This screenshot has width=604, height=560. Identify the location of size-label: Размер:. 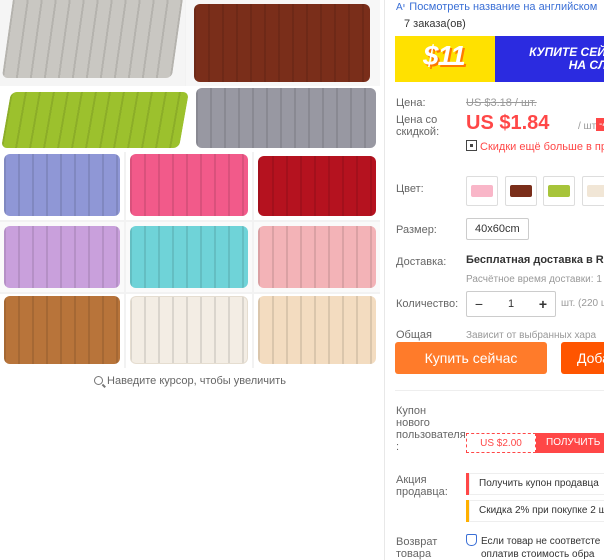
(416, 230).